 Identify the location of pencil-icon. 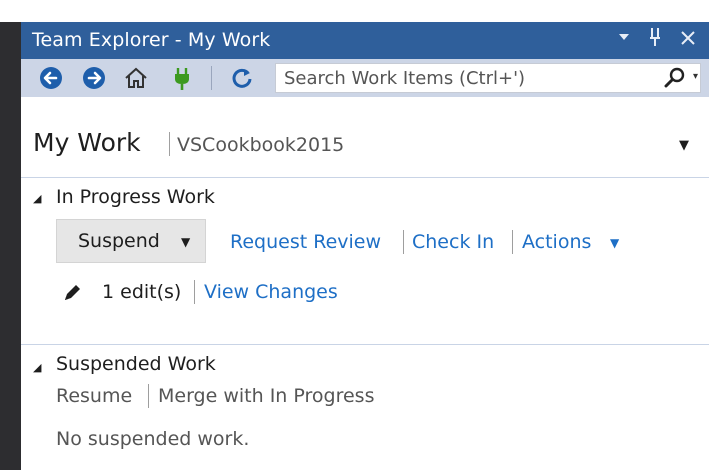
(72, 295).